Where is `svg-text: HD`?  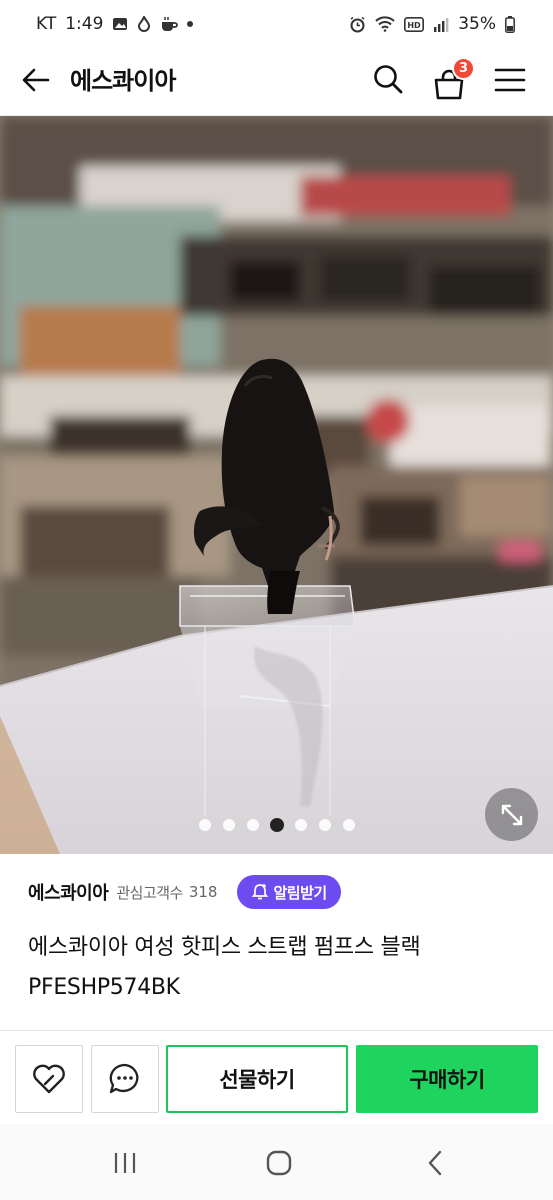 svg-text: HD is located at coordinates (415, 25).